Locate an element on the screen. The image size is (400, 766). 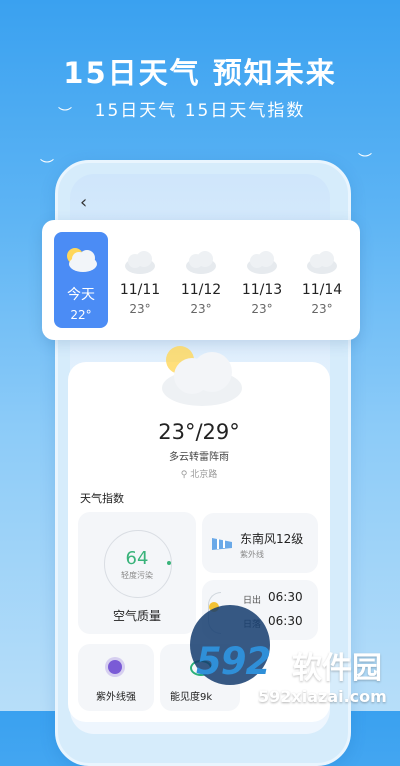
aqi-level: 轻度污染 is located at coordinates (137, 575).